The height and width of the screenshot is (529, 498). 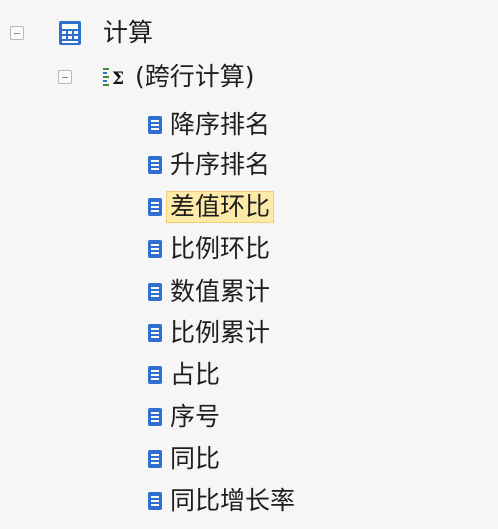 What do you see at coordinates (220, 332) in the screenshot?
I see `tree-item-label: 比例累计` at bounding box center [220, 332].